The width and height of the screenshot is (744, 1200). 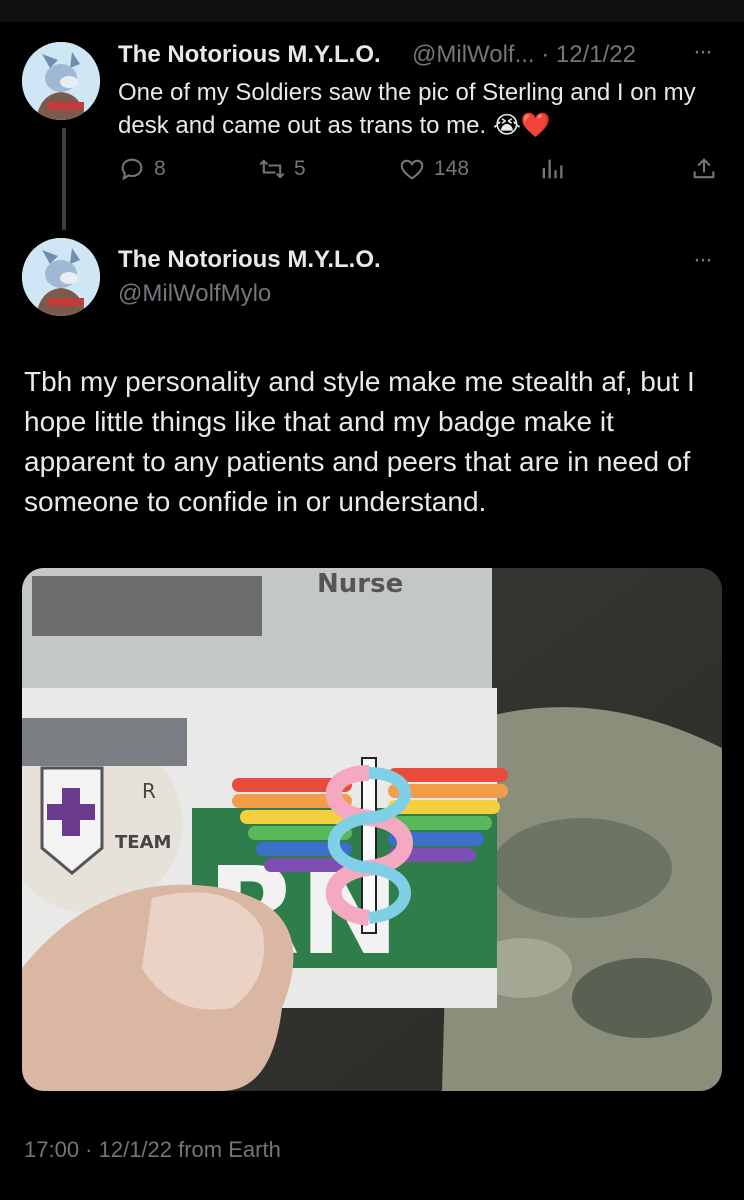 I want to click on share-icon, so click(x=704, y=168).